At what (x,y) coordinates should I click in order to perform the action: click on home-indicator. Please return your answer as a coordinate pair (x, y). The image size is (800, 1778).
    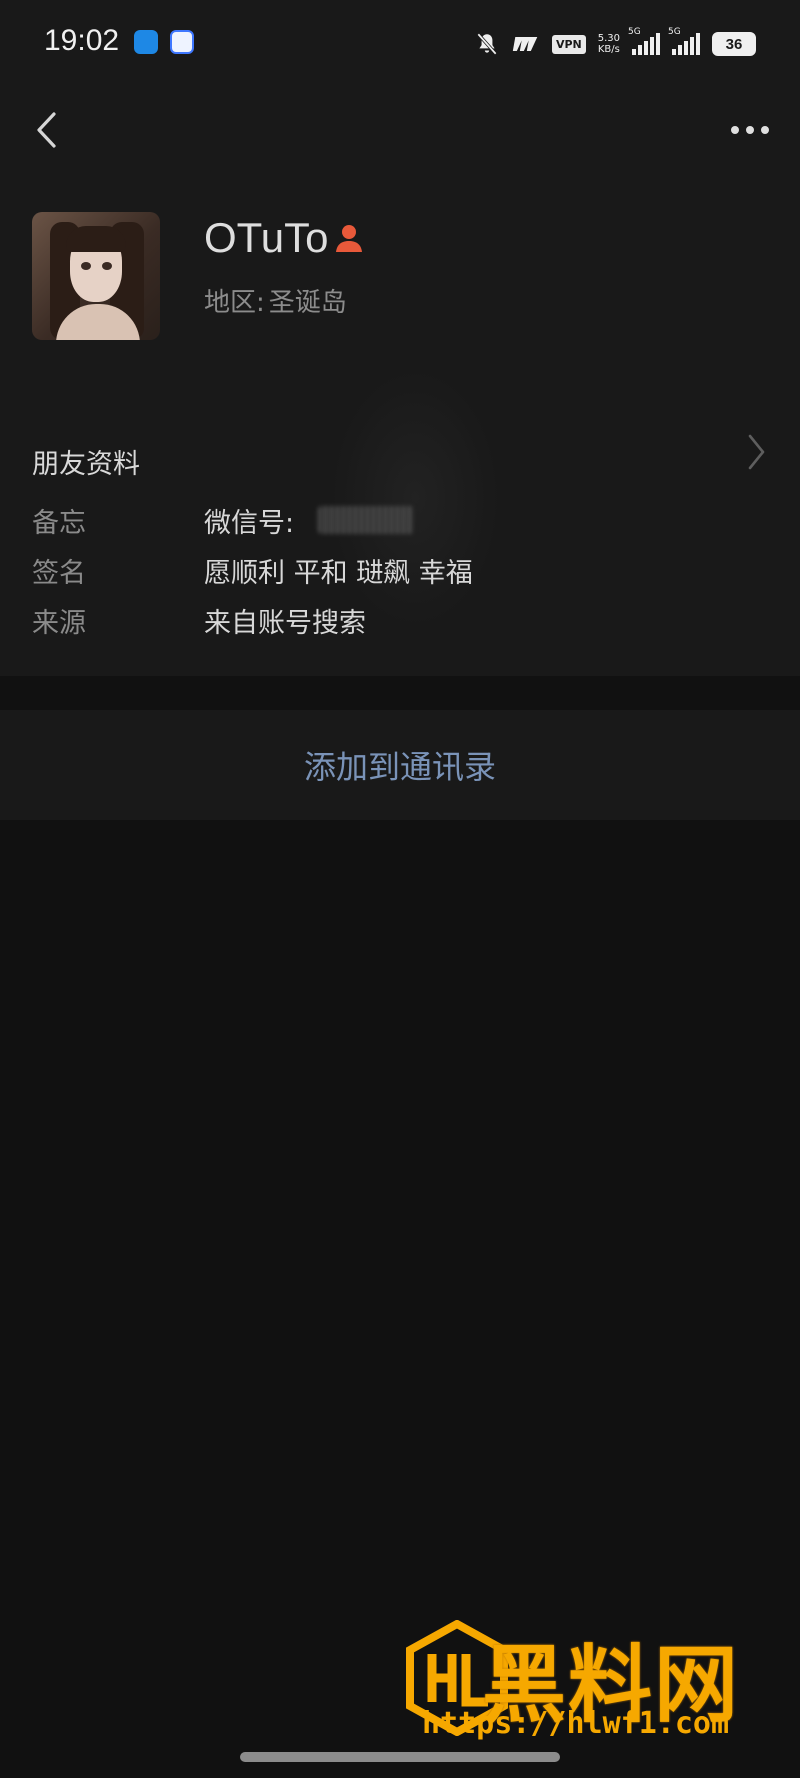
    Looking at the image, I should click on (400, 1757).